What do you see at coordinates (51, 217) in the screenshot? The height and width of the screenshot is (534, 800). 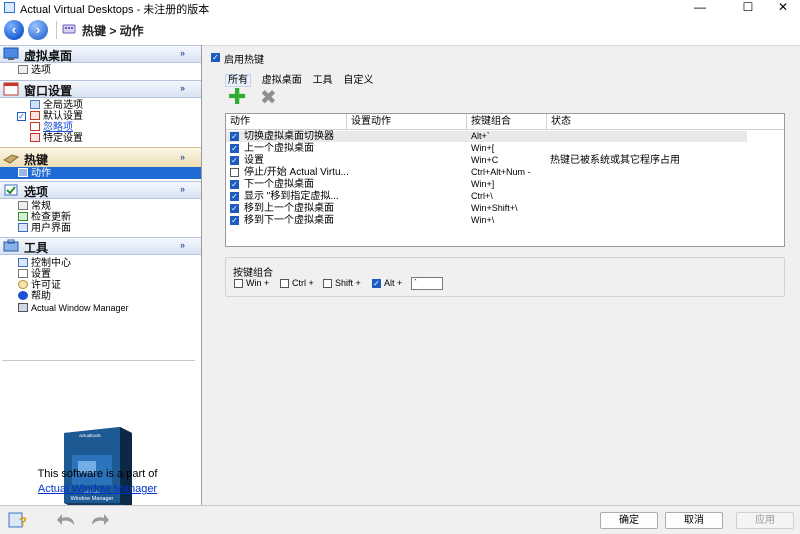 I see `sidebar-item-label: 检查更新` at bounding box center [51, 217].